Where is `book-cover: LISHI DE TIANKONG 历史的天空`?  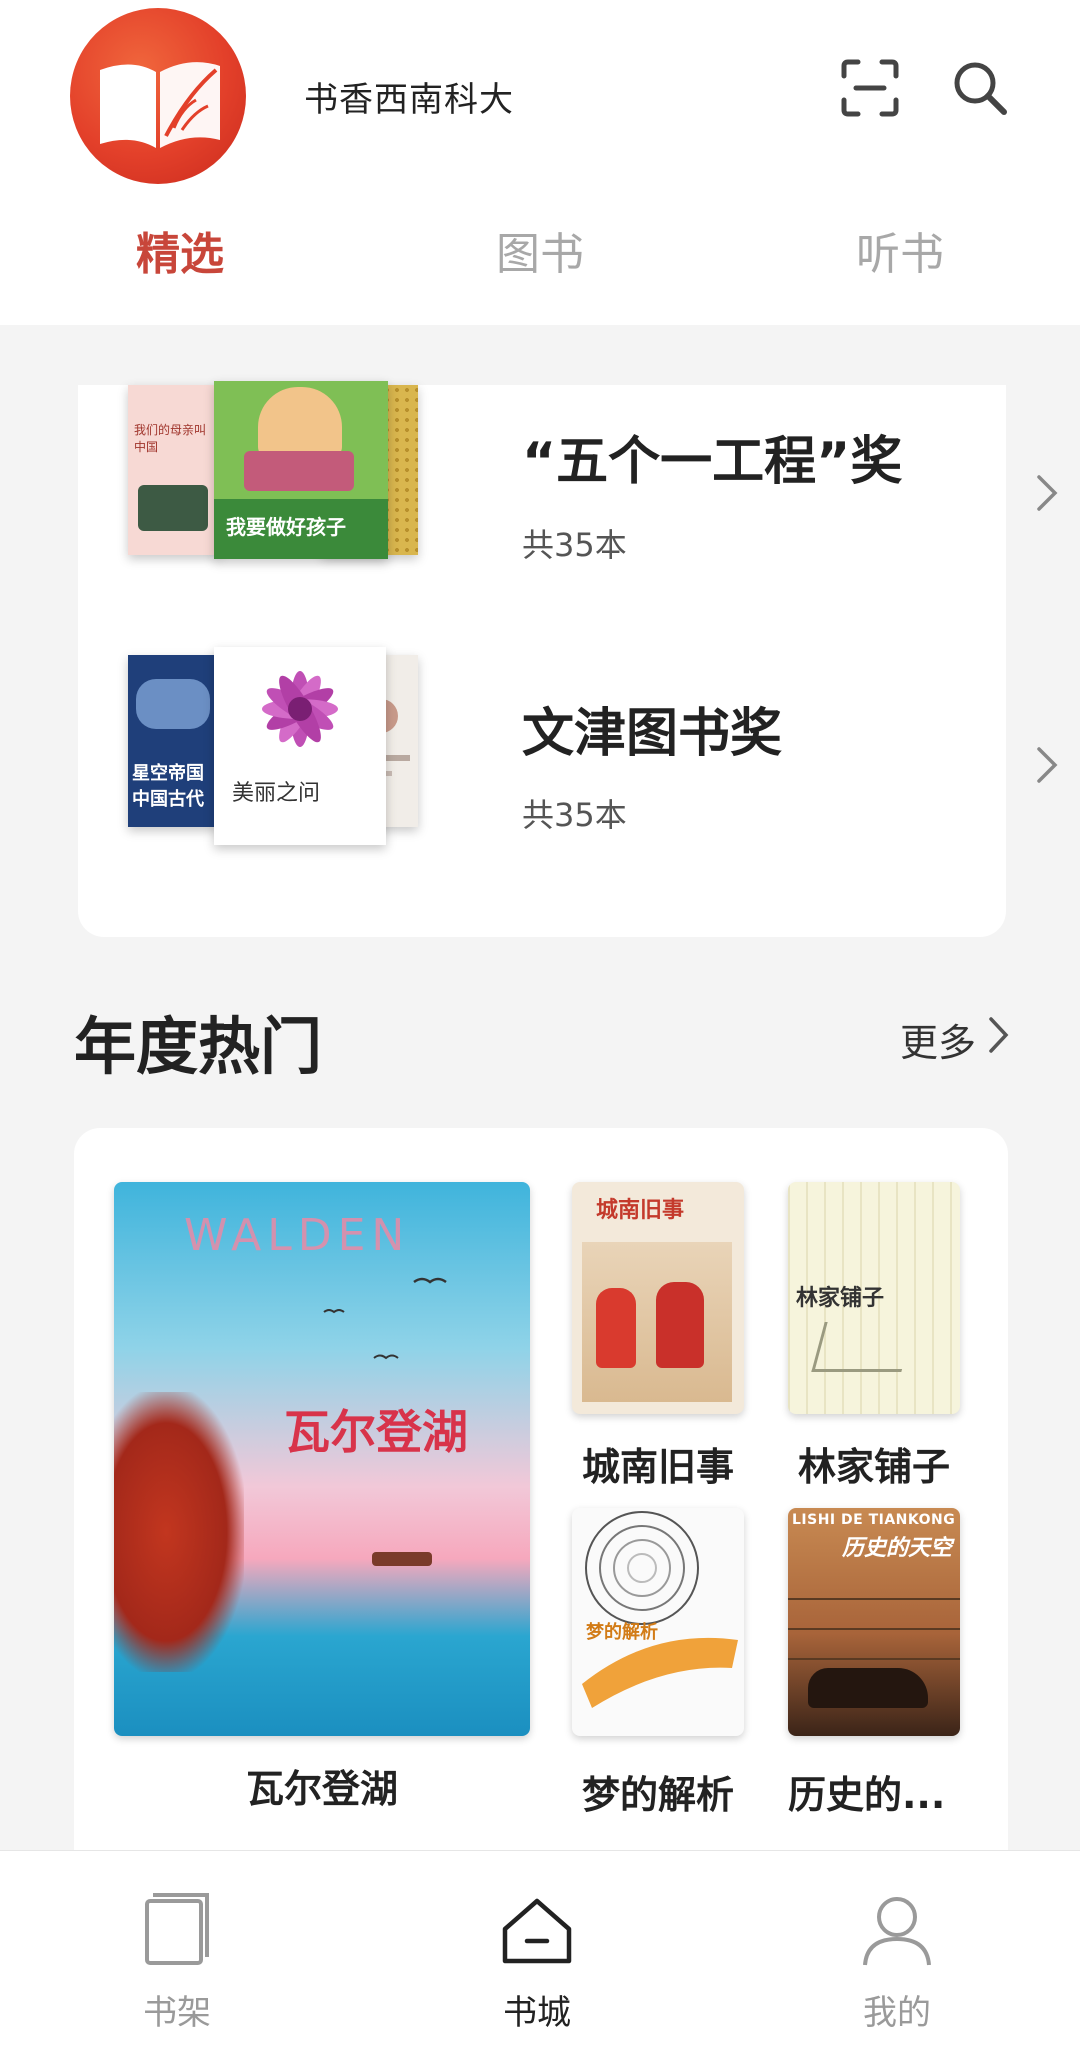
book-cover: LISHI DE TIANKONG 历史的天空 is located at coordinates (874, 1622).